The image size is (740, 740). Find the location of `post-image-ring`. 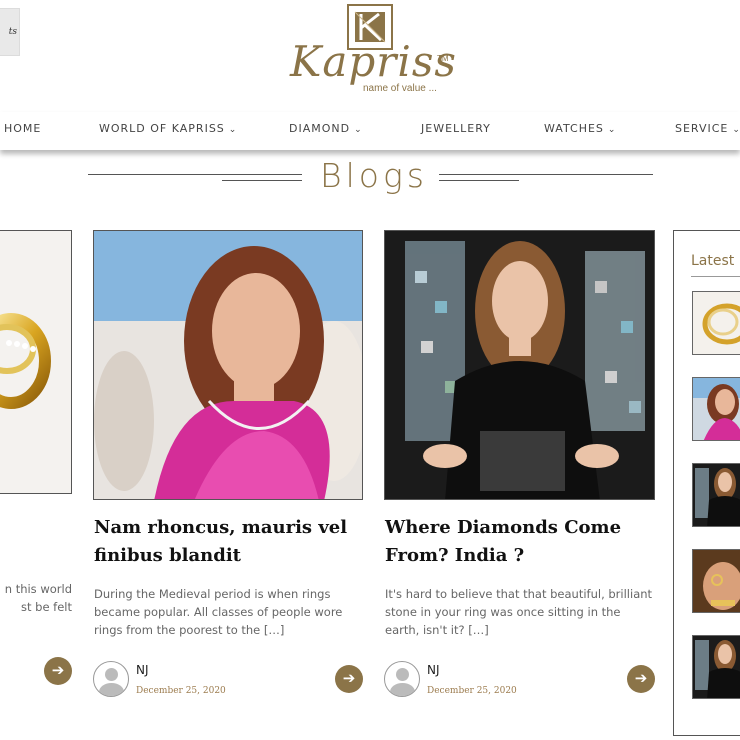

post-image-ring is located at coordinates (36, 362).